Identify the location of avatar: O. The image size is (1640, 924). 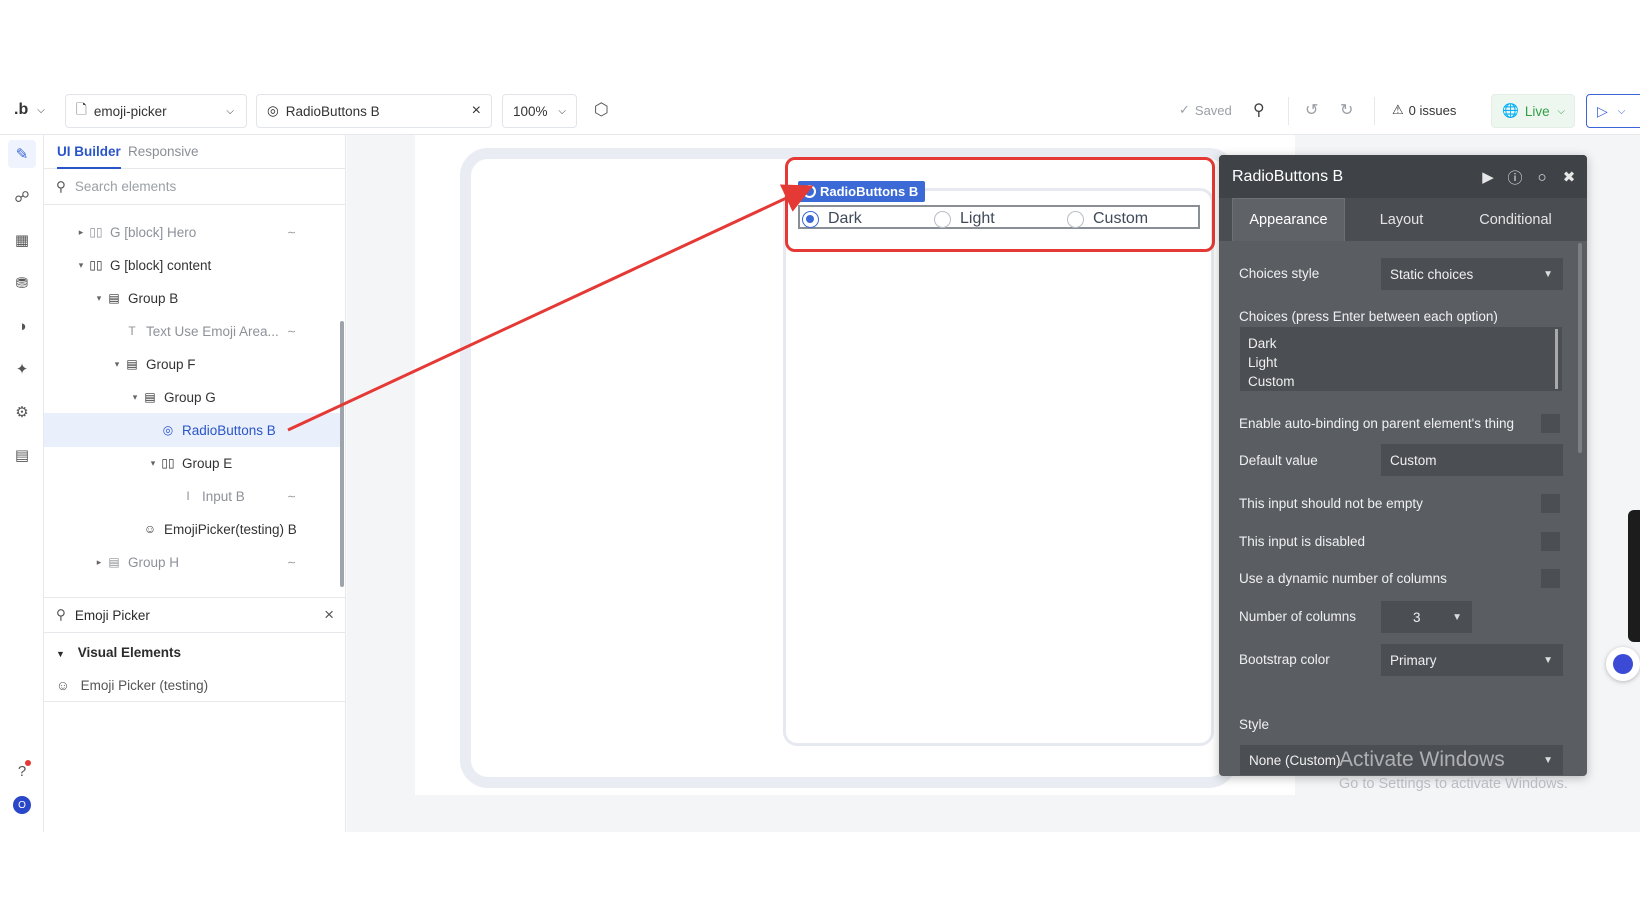
(22, 805).